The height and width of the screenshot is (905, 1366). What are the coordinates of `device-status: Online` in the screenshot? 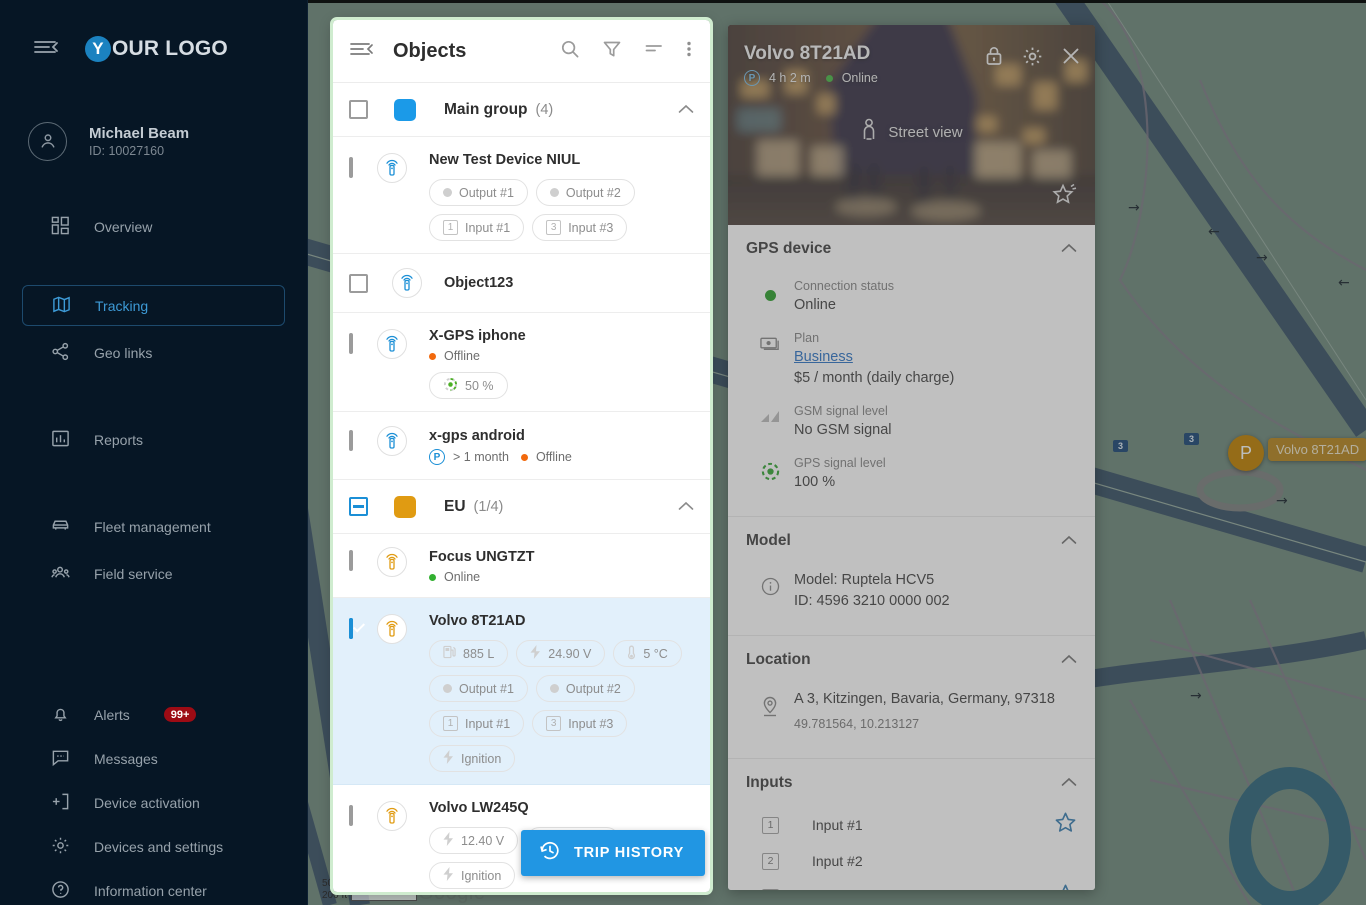 It's located at (561, 577).